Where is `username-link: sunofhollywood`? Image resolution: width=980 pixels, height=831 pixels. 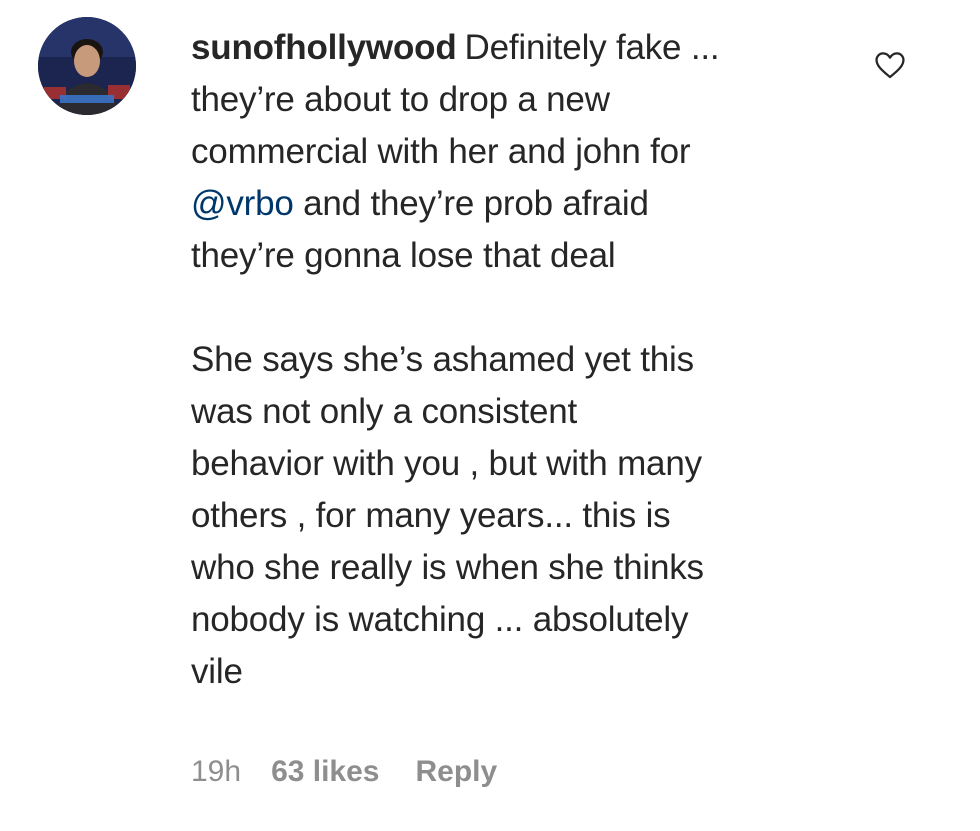
username-link: sunofhollywood is located at coordinates (324, 47).